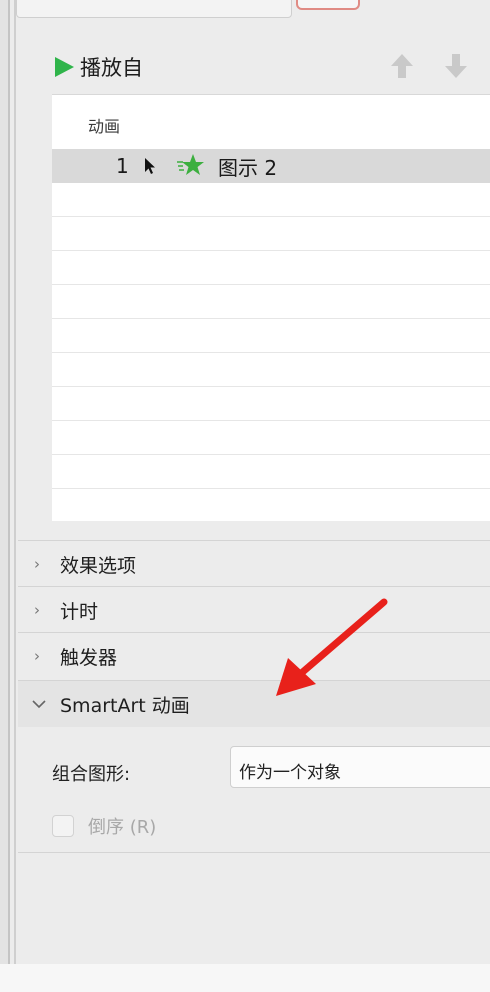 The height and width of the screenshot is (992, 490). I want to click on list-item: 1 图示 2, so click(271, 166).